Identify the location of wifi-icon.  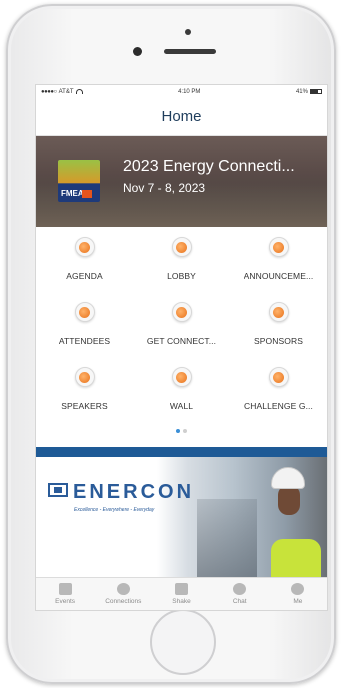
(79, 91).